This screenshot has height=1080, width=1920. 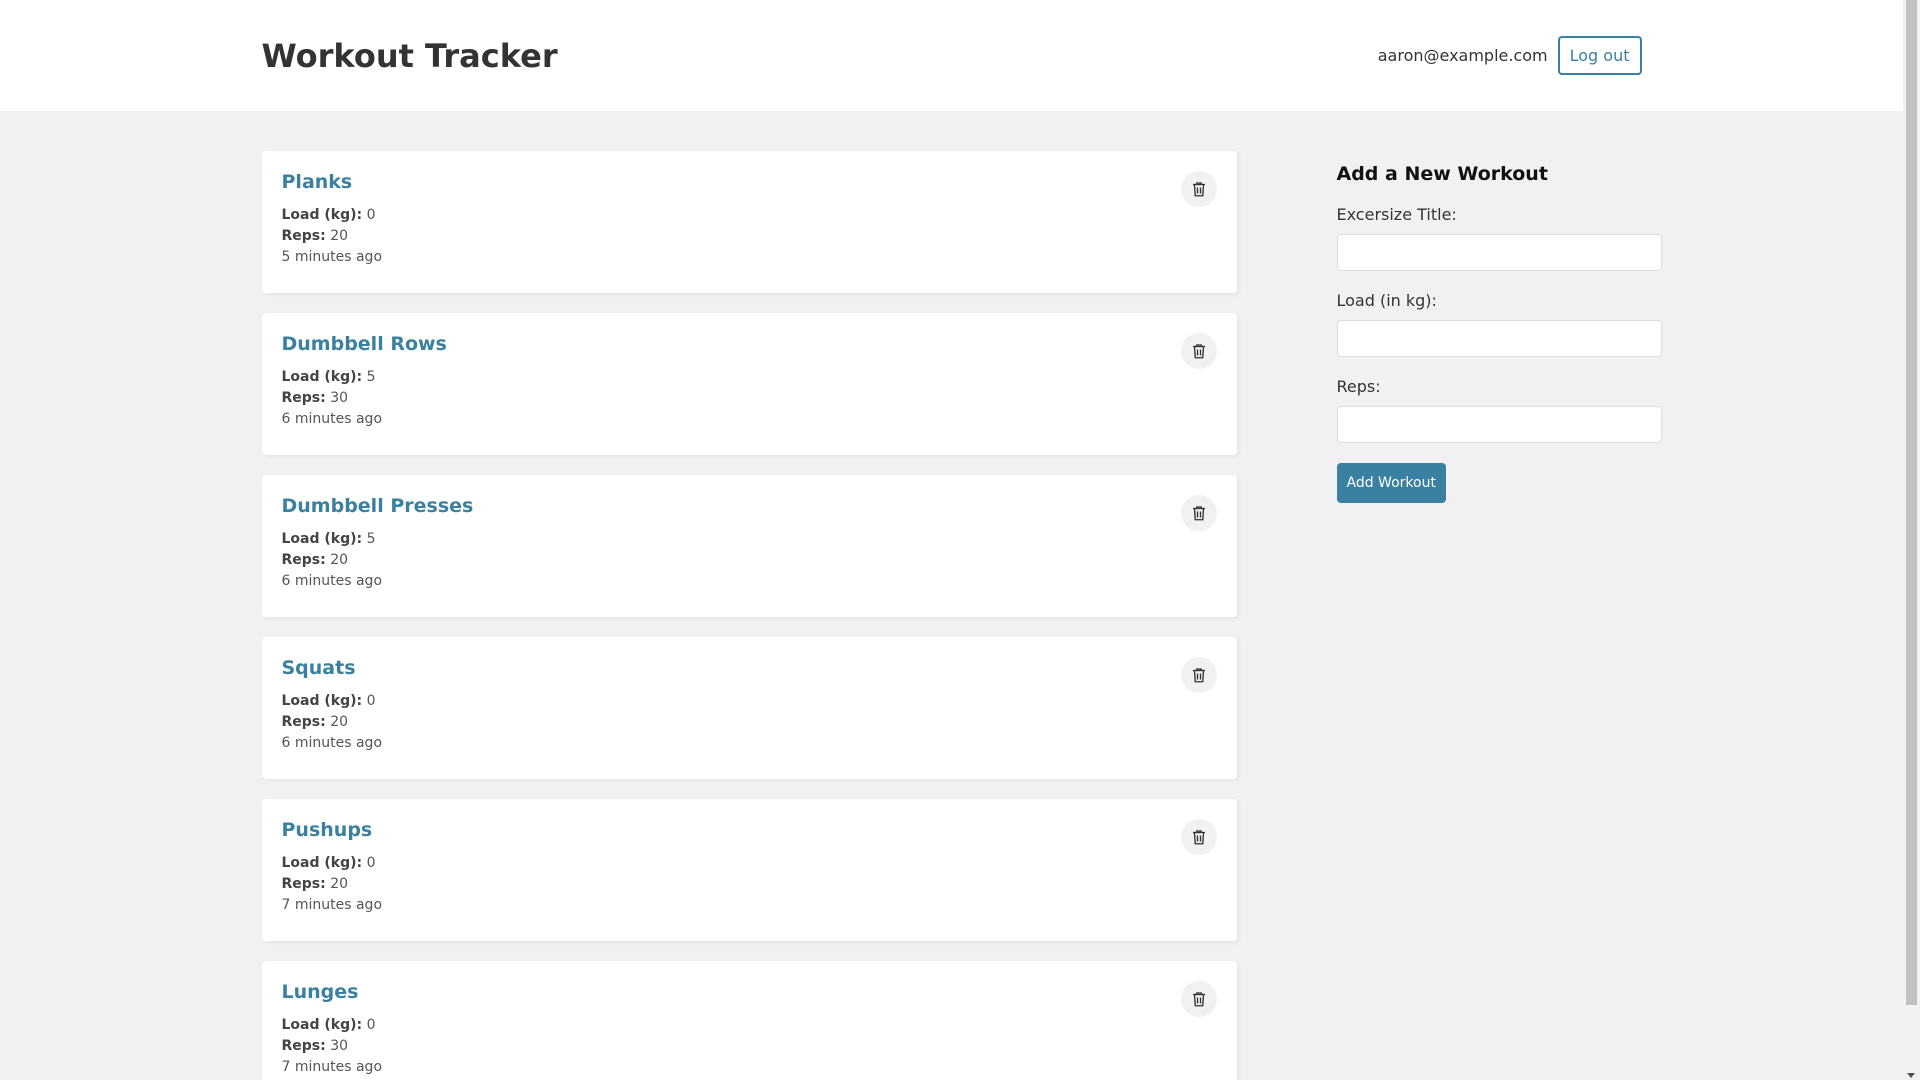 I want to click on load-label: Load (in kg):, so click(x=1386, y=300).